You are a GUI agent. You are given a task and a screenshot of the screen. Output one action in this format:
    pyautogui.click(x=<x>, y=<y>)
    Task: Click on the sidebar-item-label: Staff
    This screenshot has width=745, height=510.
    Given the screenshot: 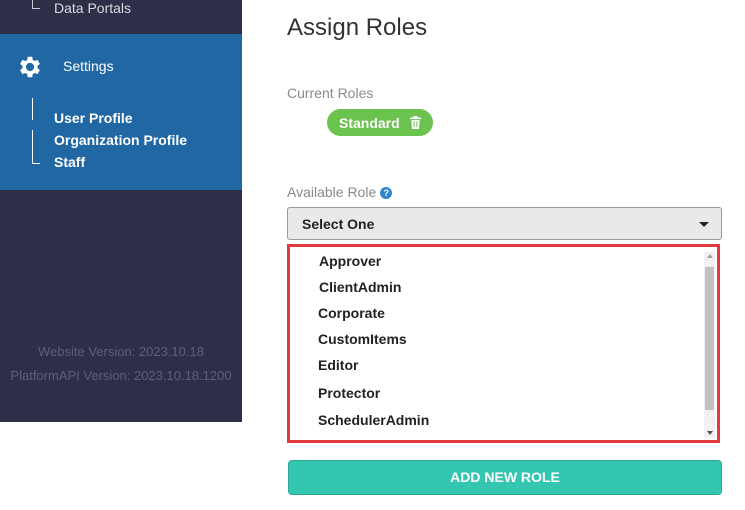 What is the action you would take?
    pyautogui.click(x=70, y=162)
    